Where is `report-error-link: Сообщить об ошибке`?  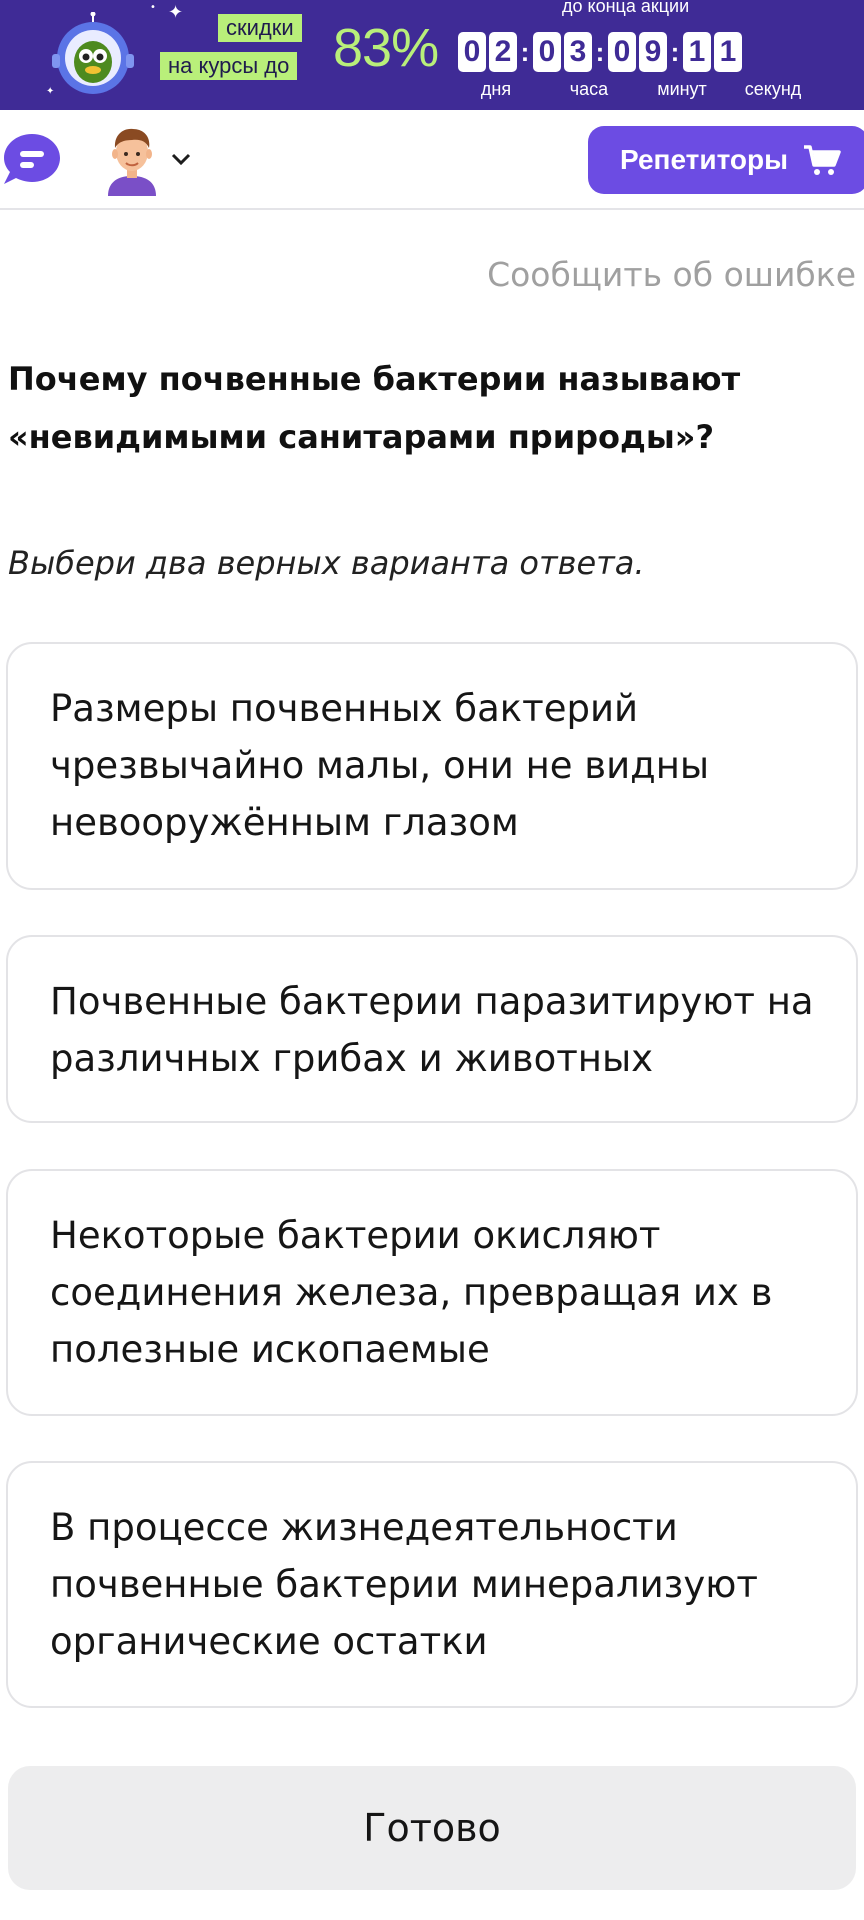 report-error-link: Сообщить об ошибке is located at coordinates (671, 275).